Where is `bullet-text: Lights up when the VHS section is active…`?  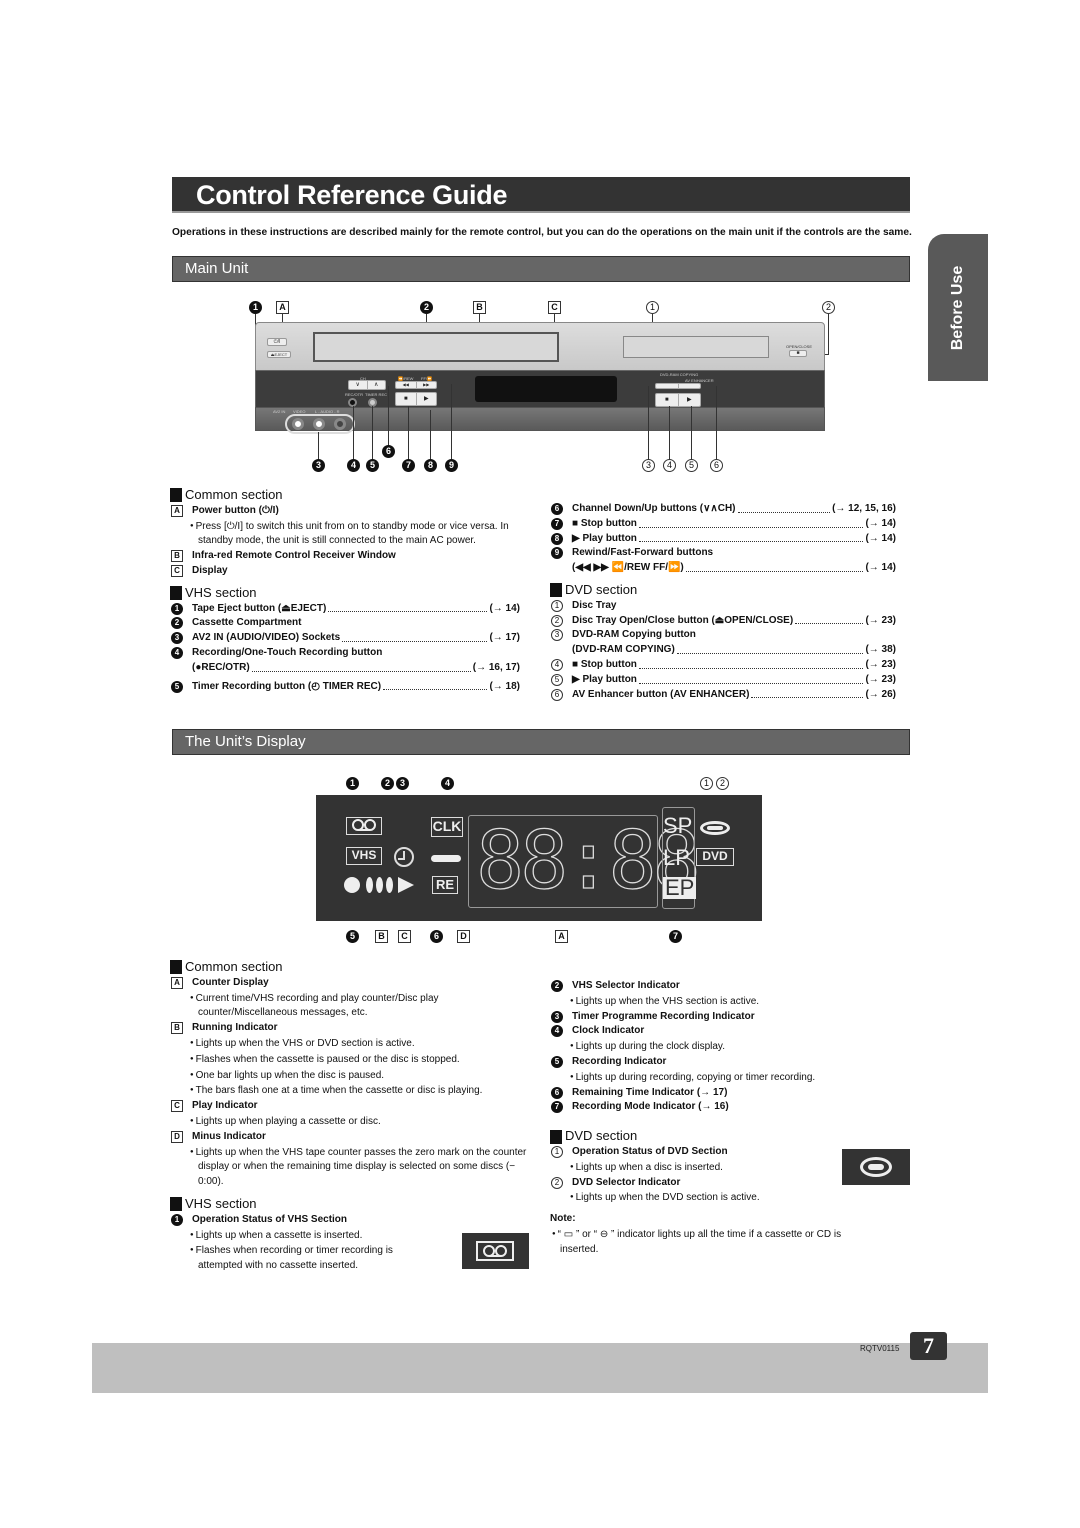
bullet-text: Lights up when the VHS section is active… is located at coordinates (725, 1002).